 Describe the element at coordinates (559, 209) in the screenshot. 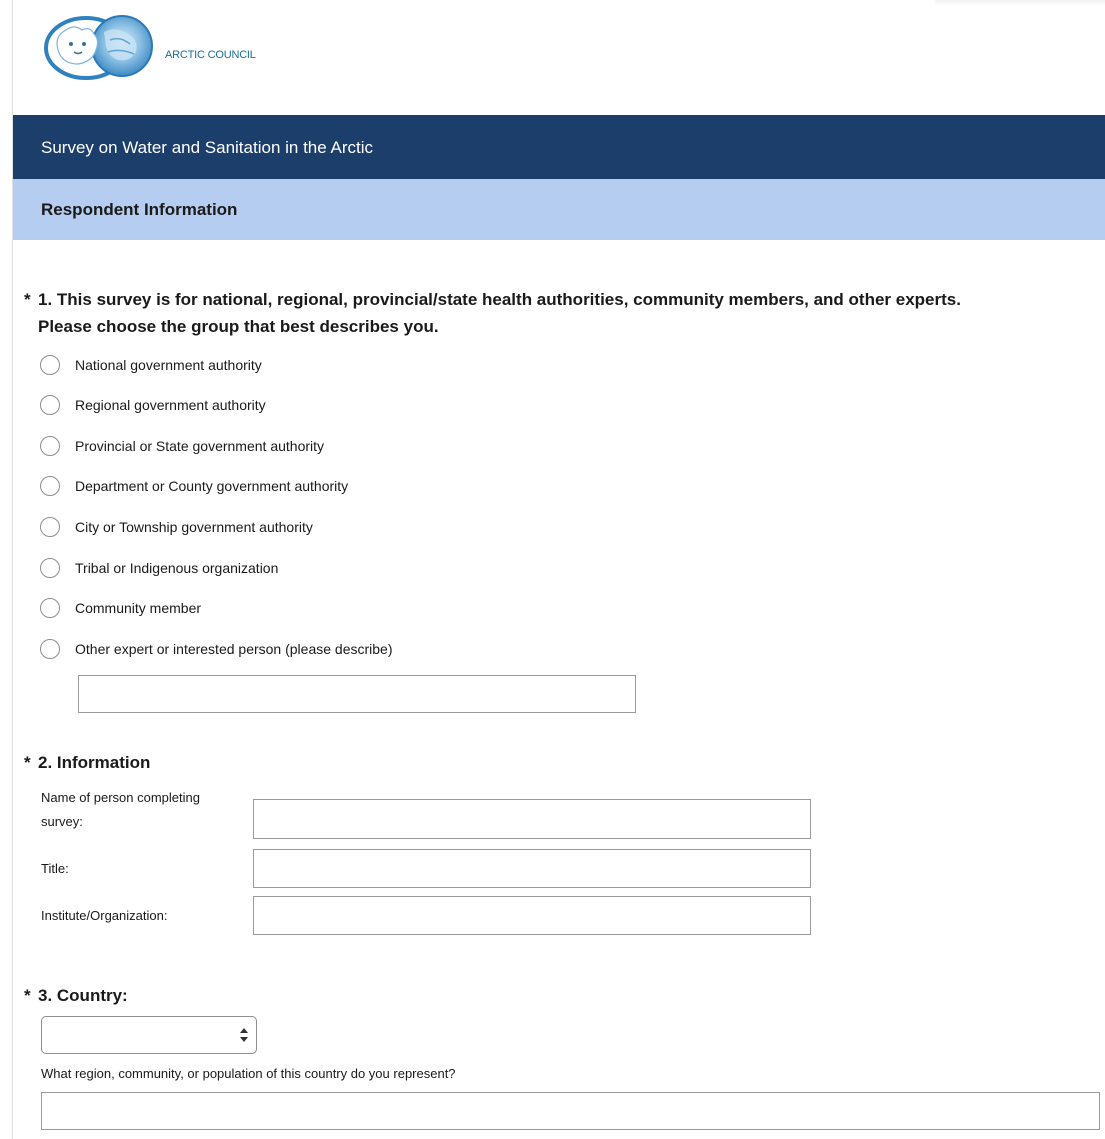

I see `section-header: Respondent Information` at that location.